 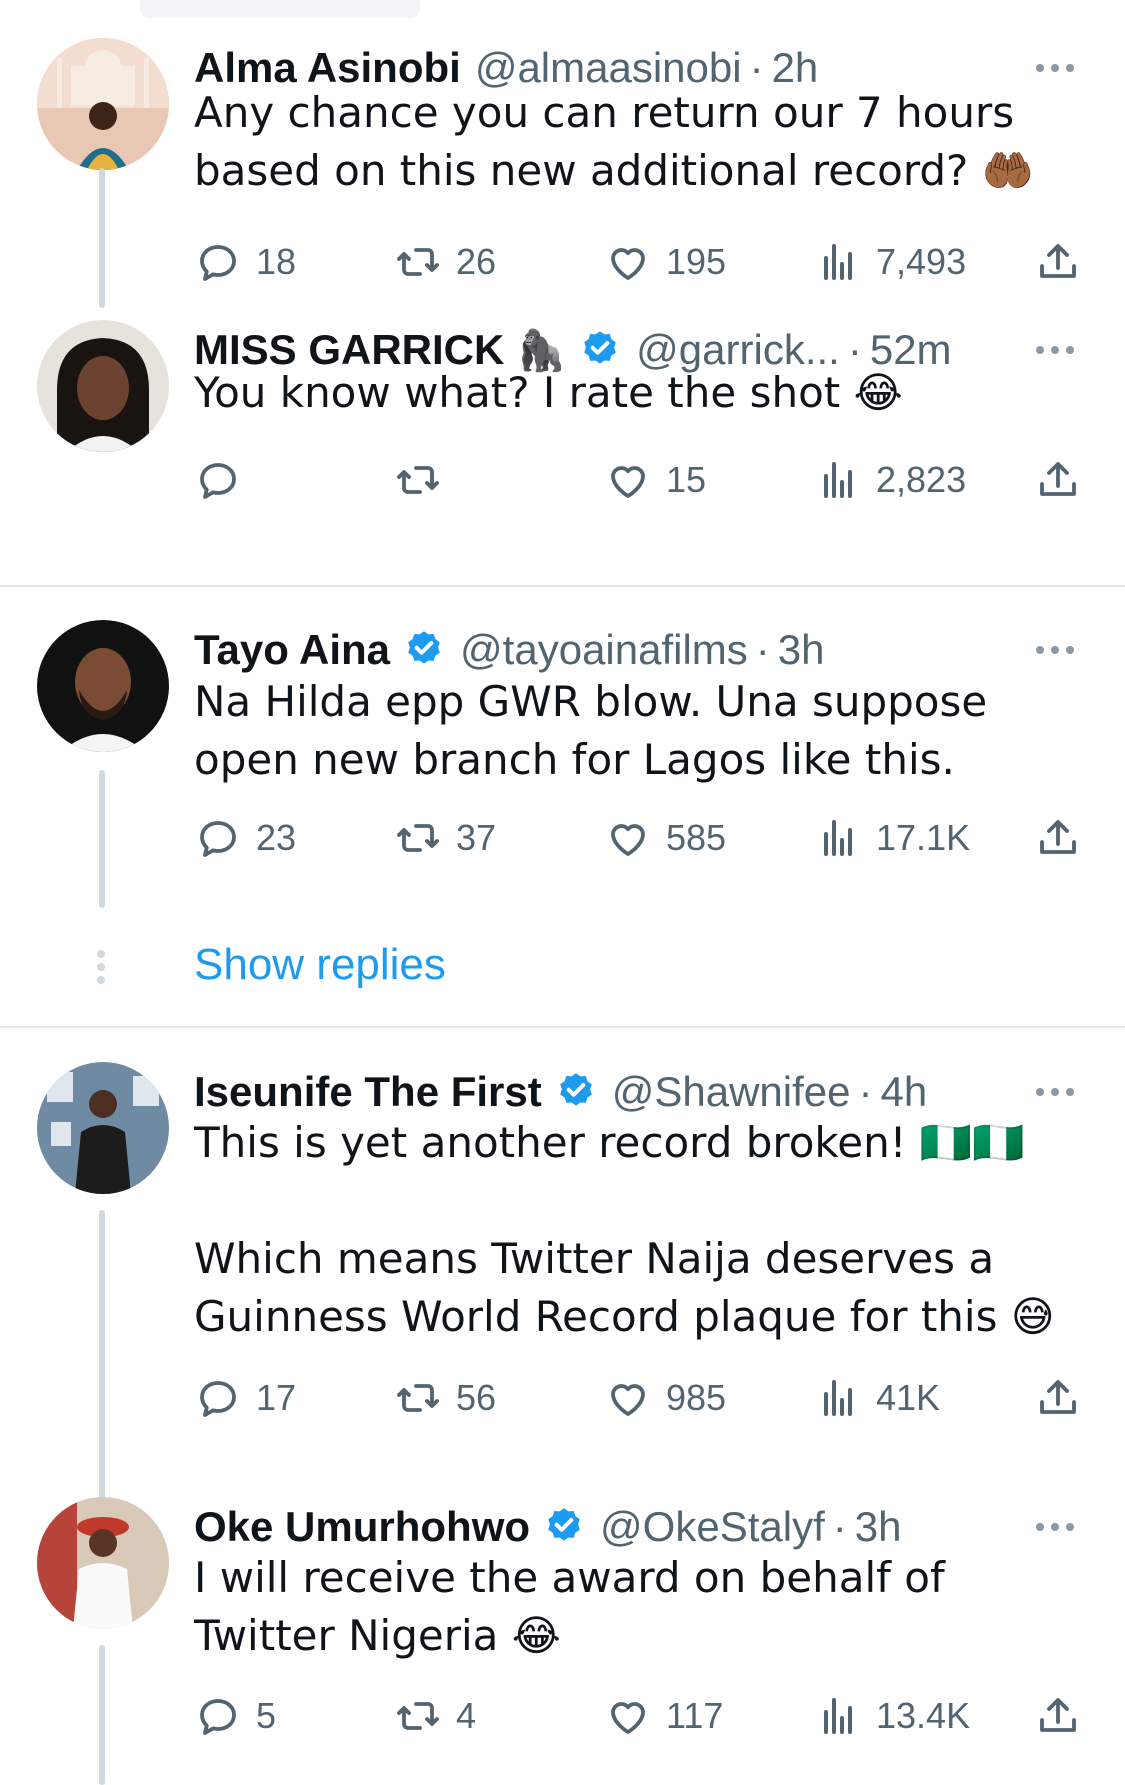 I want to click on avatar-image-oke, so click(x=103, y=1563).